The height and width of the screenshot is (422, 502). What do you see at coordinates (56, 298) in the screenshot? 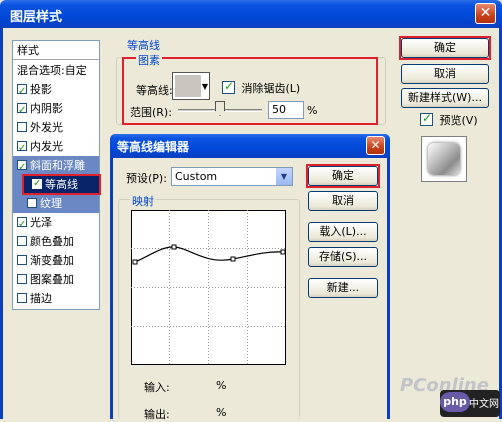
I see `style-item-stroke: 描边` at bounding box center [56, 298].